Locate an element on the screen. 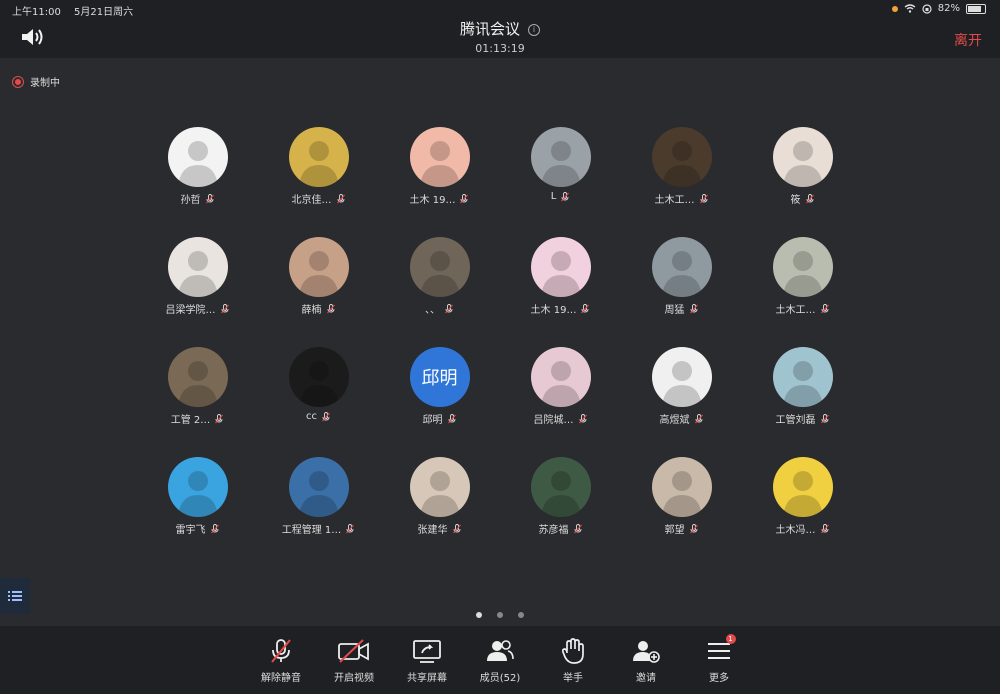  participant-tile: L is located at coordinates (560, 164).